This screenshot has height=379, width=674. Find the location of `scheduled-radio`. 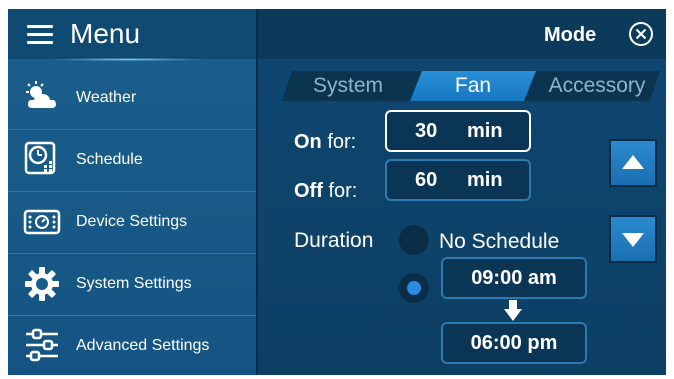

scheduled-radio is located at coordinates (414, 288).